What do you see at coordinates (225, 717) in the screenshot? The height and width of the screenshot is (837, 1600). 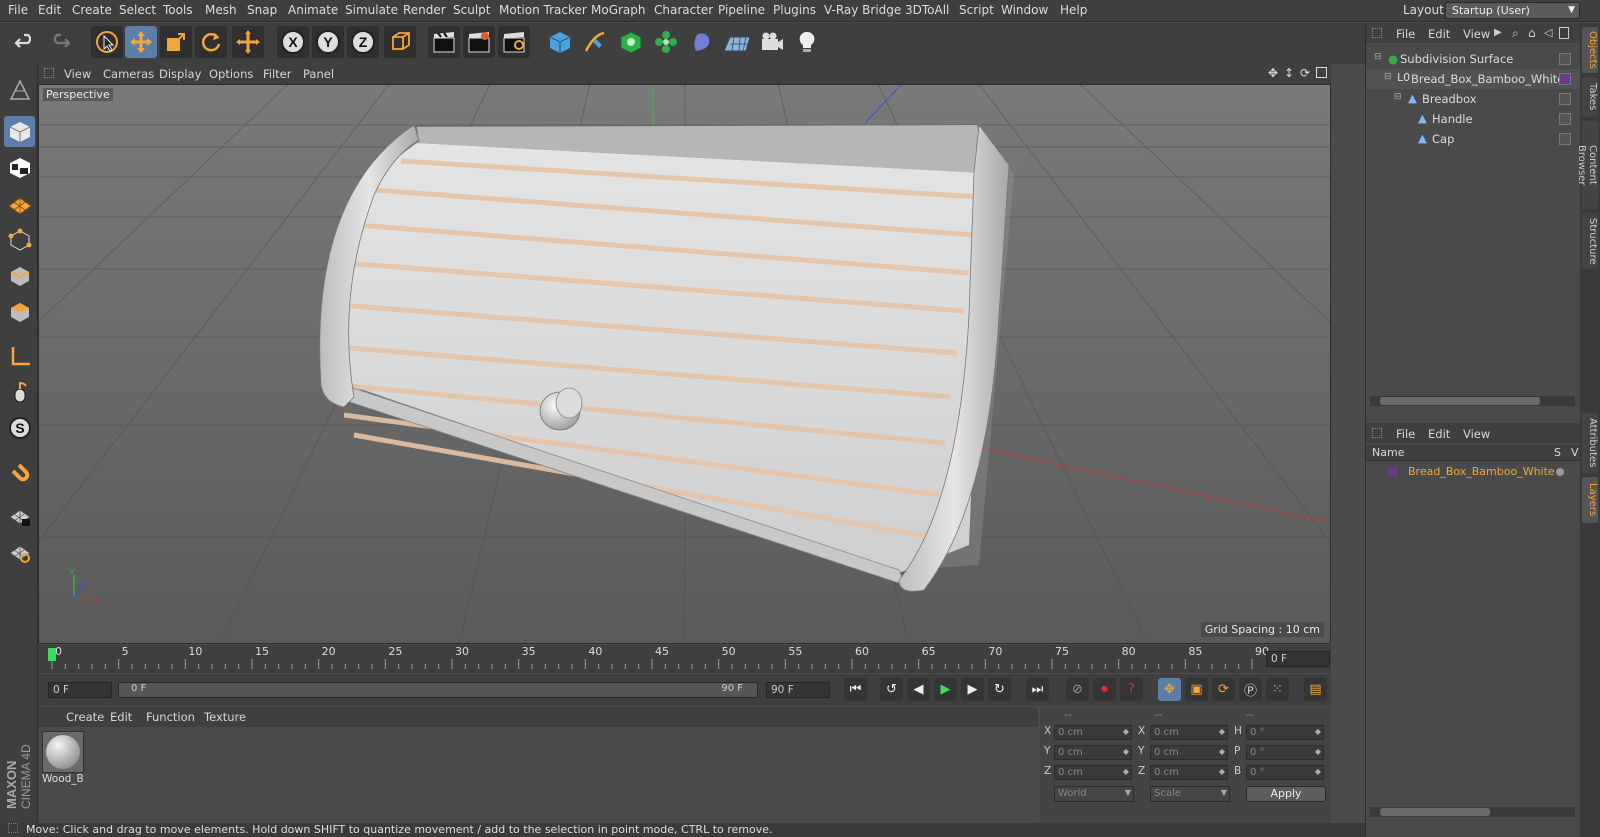 I see `material-menu-texture: Texture` at bounding box center [225, 717].